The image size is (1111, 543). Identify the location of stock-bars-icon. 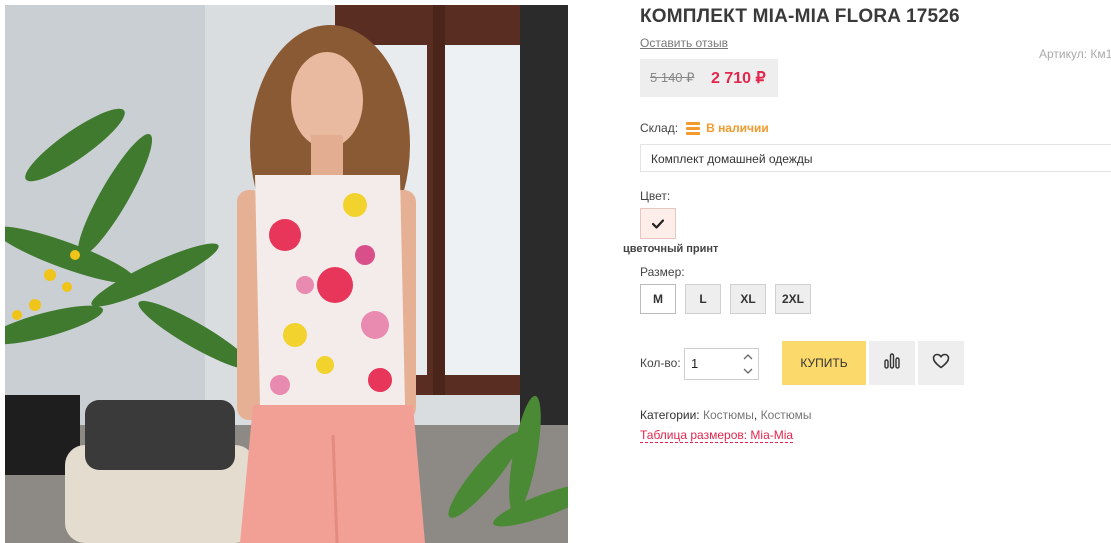
(693, 128).